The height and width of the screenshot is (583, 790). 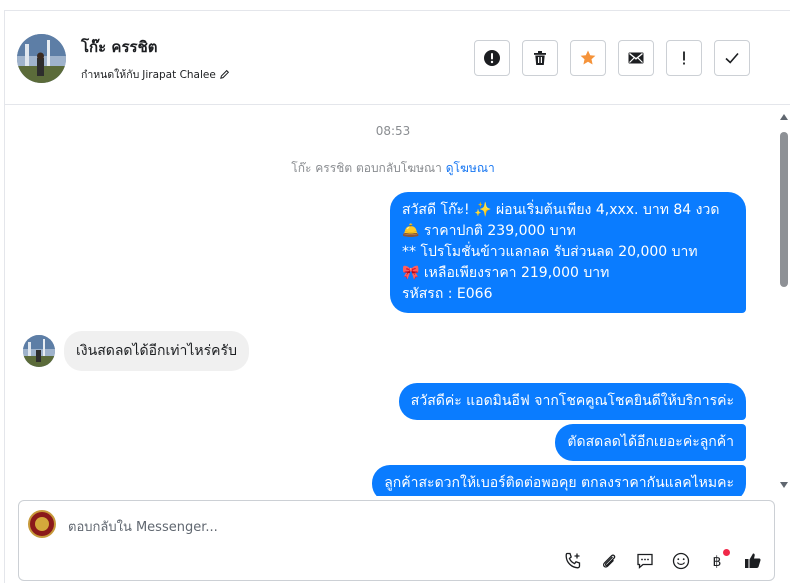 What do you see at coordinates (753, 561) in the screenshot?
I see `thumbs-up-icon` at bounding box center [753, 561].